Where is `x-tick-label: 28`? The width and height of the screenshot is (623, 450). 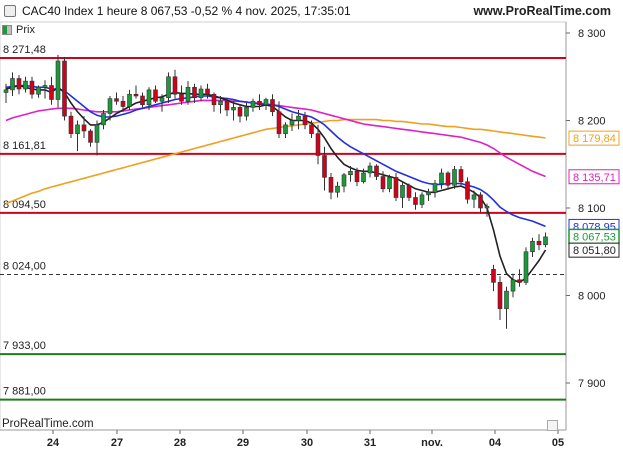 x-tick-label: 28 is located at coordinates (180, 443).